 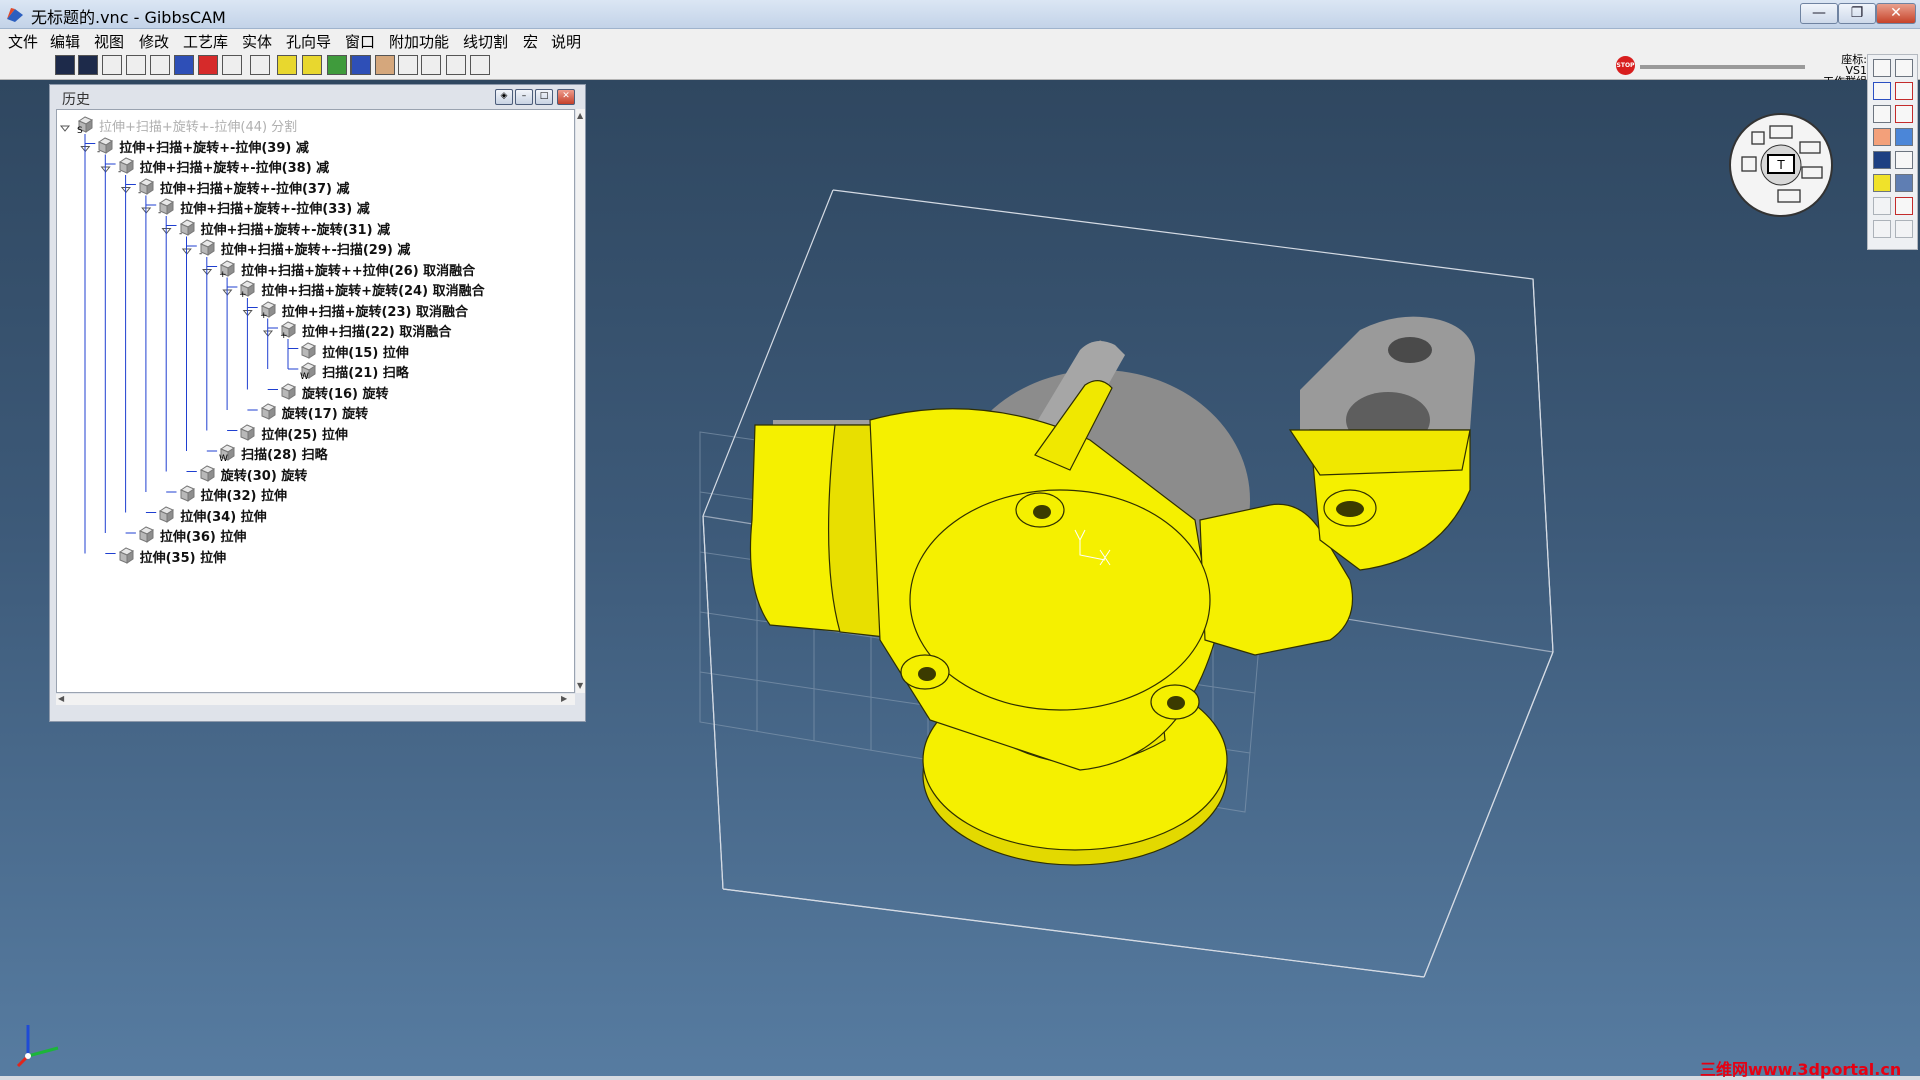 What do you see at coordinates (337, 65) in the screenshot?
I see `green-arrow-icon` at bounding box center [337, 65].